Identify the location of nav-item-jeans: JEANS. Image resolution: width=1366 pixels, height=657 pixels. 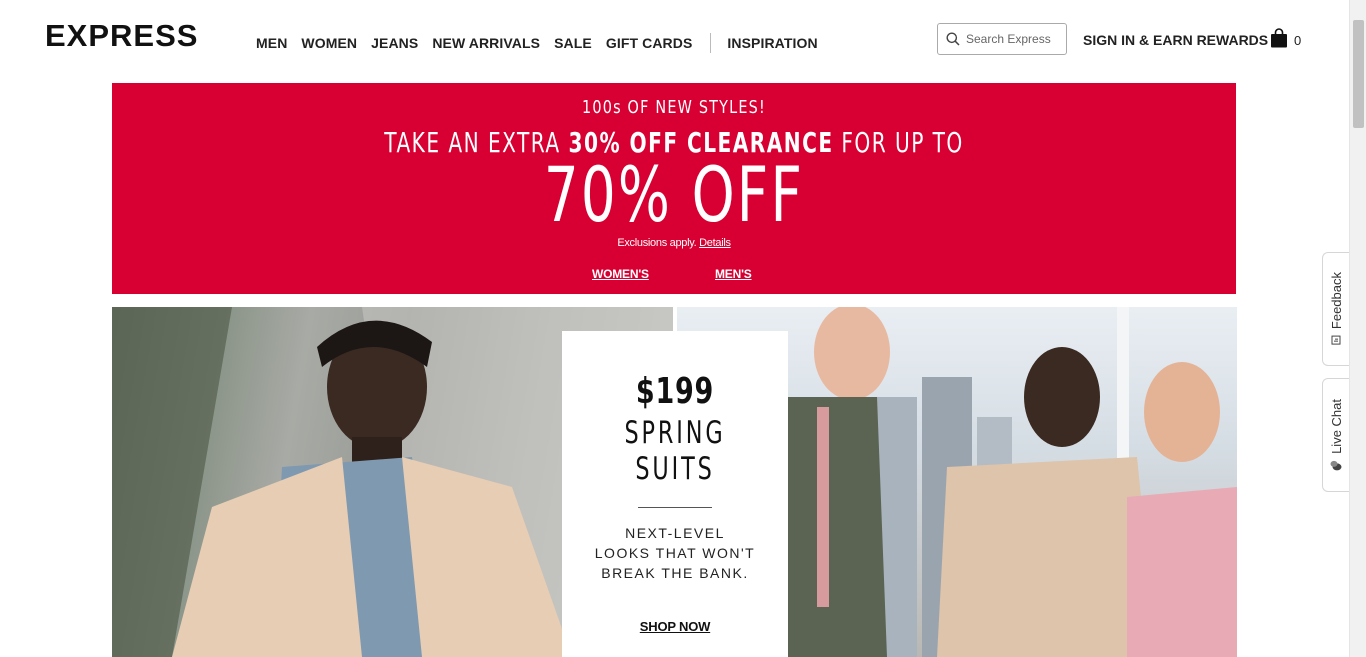
(394, 43).